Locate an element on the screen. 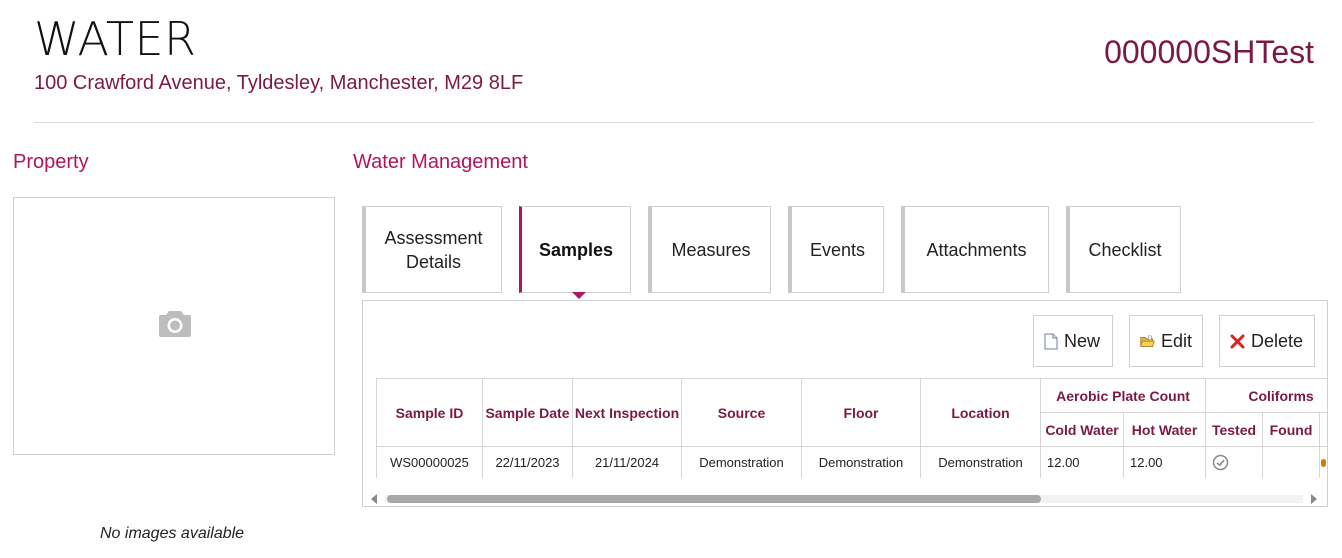 The height and width of the screenshot is (558, 1342). col-header-aerobic-hot-water: Hot Water is located at coordinates (1164, 429).